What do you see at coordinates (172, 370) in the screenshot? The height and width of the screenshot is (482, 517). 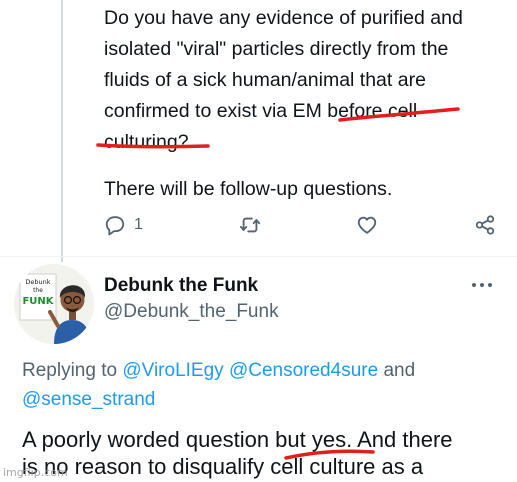 I see `mention-virolie: @ViroLIEgy` at bounding box center [172, 370].